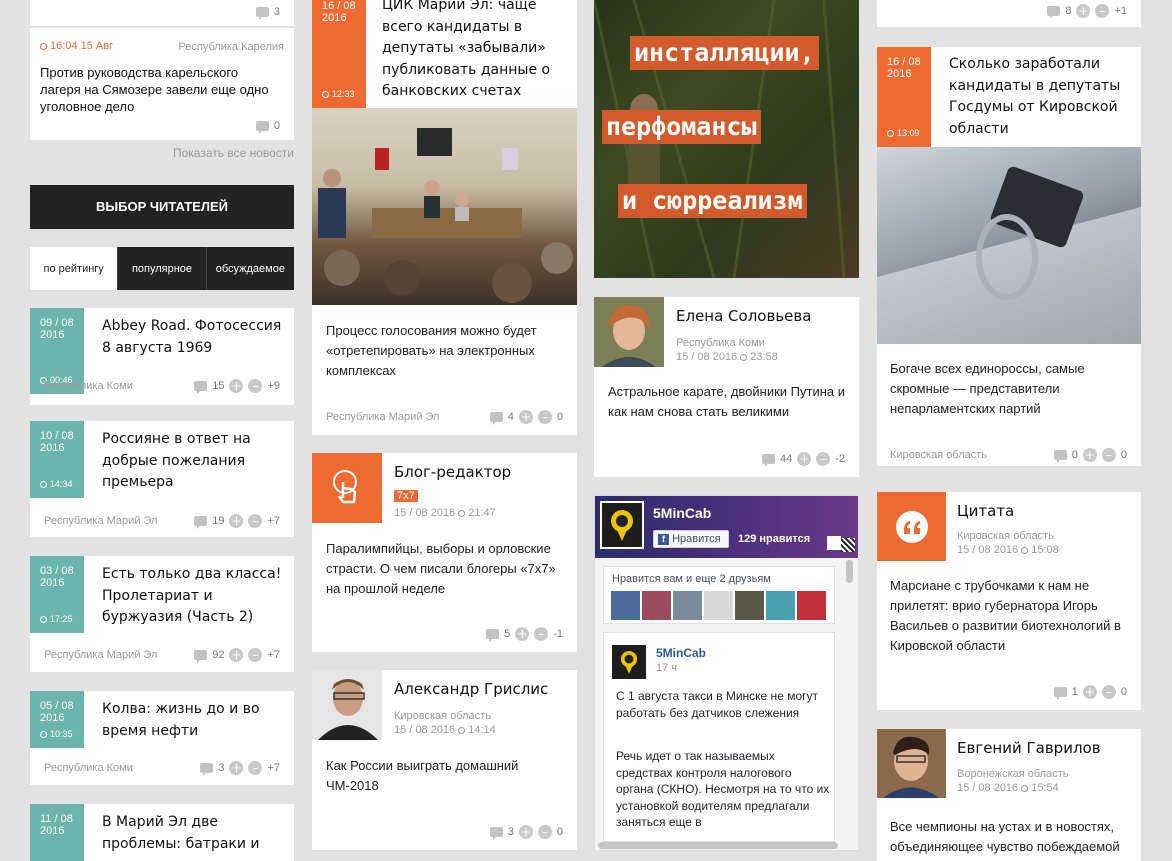 Image resolution: width=1172 pixels, height=861 pixels. I want to click on date-box: 03 / 08 2016 17:25, so click(57, 594).